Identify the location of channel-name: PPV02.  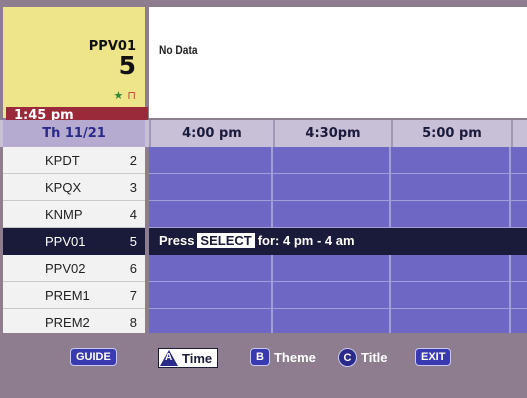
(65, 268).